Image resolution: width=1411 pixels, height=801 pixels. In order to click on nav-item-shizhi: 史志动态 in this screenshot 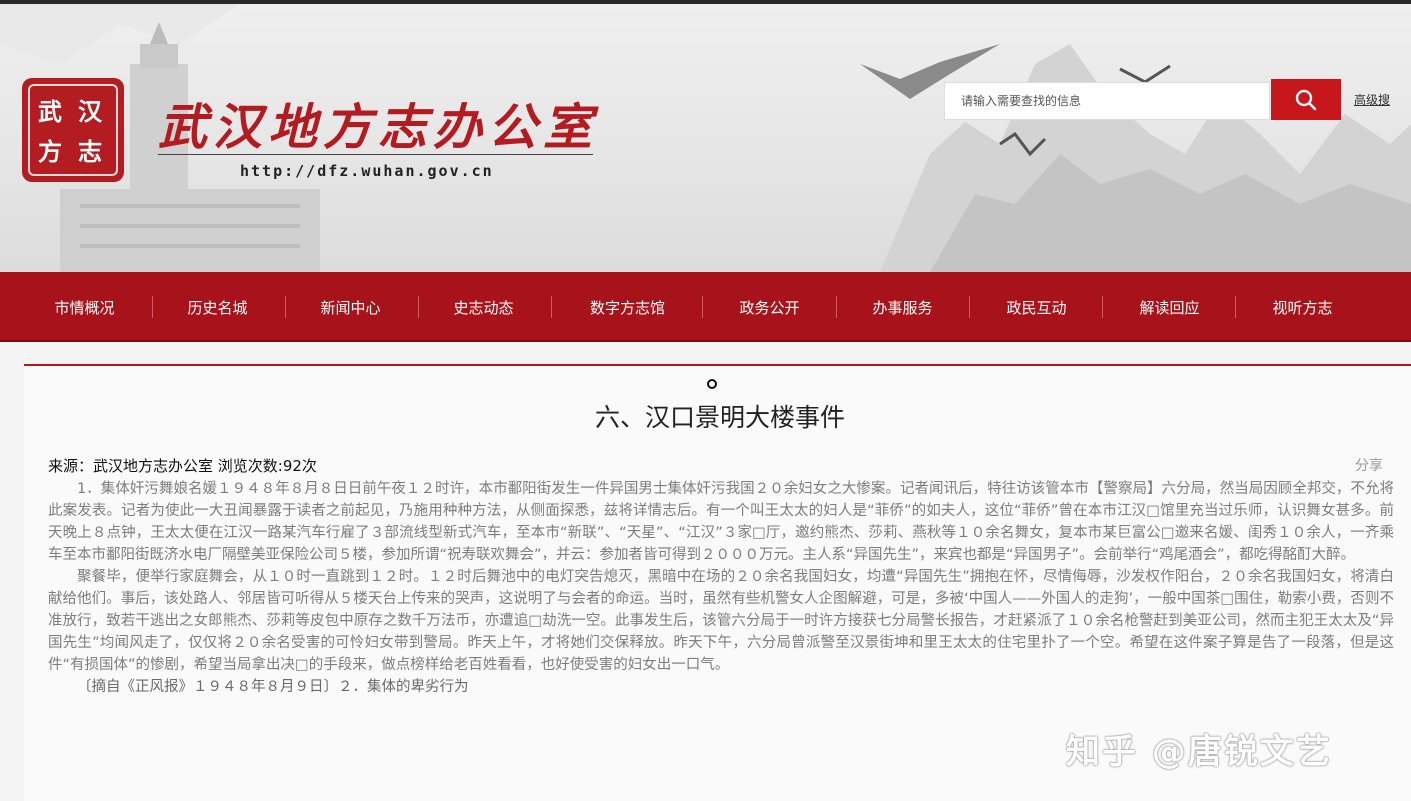, I will do `click(483, 307)`.